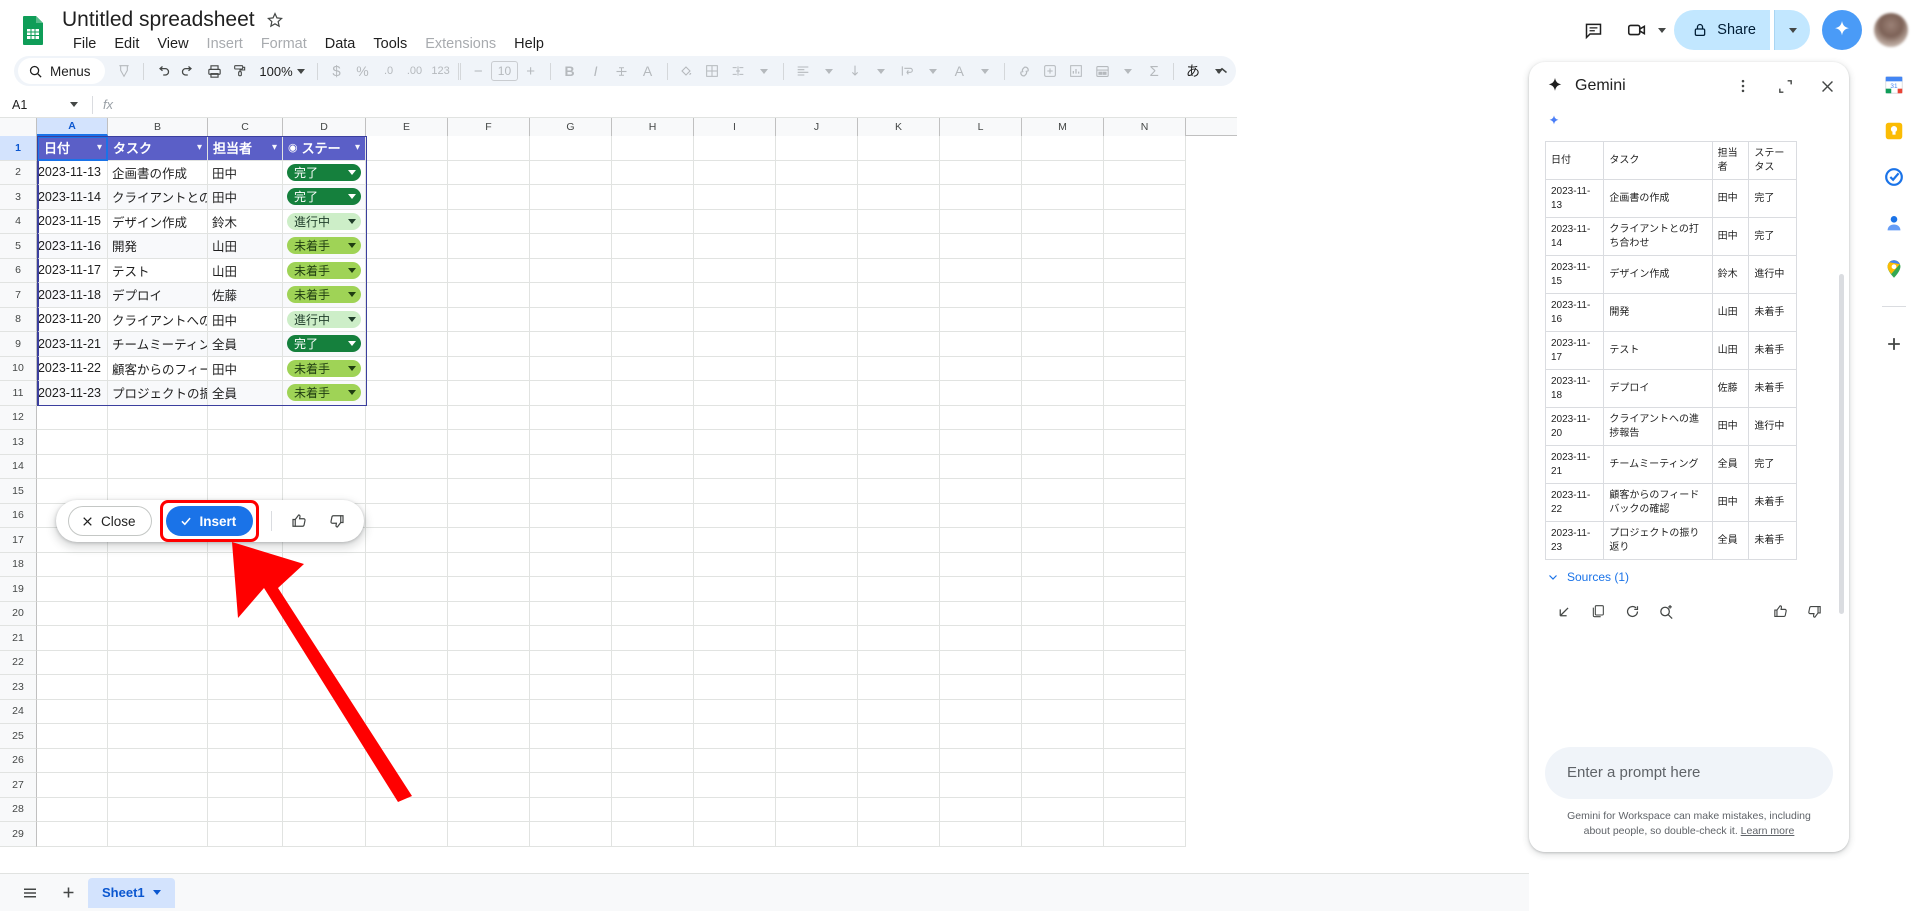 The height and width of the screenshot is (911, 1920). Describe the element at coordinates (489, 127) in the screenshot. I see `column-header-F: F` at that location.